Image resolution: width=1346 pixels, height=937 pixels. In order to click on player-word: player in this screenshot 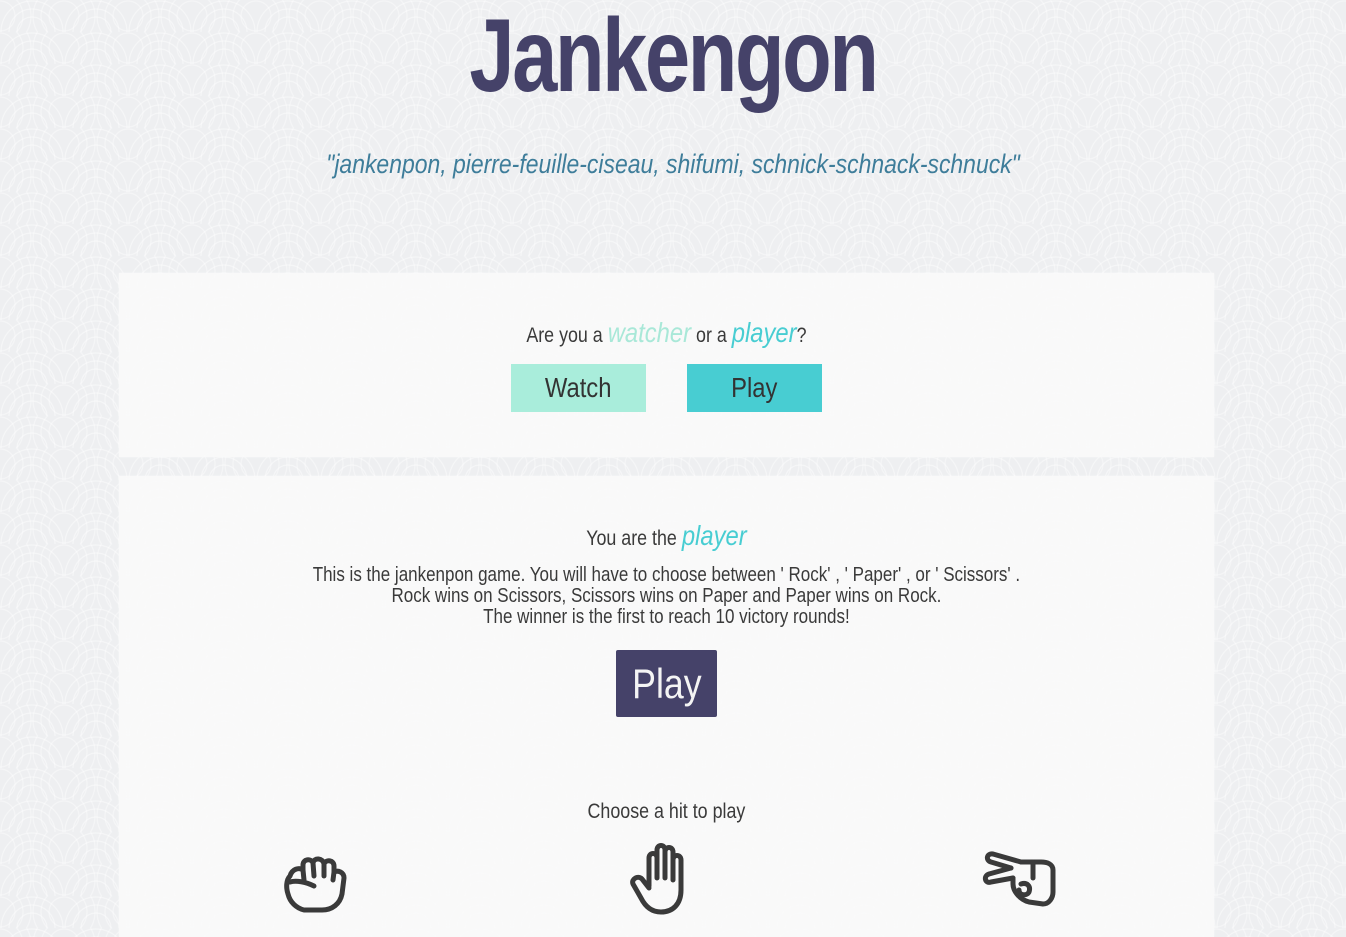, I will do `click(764, 332)`.